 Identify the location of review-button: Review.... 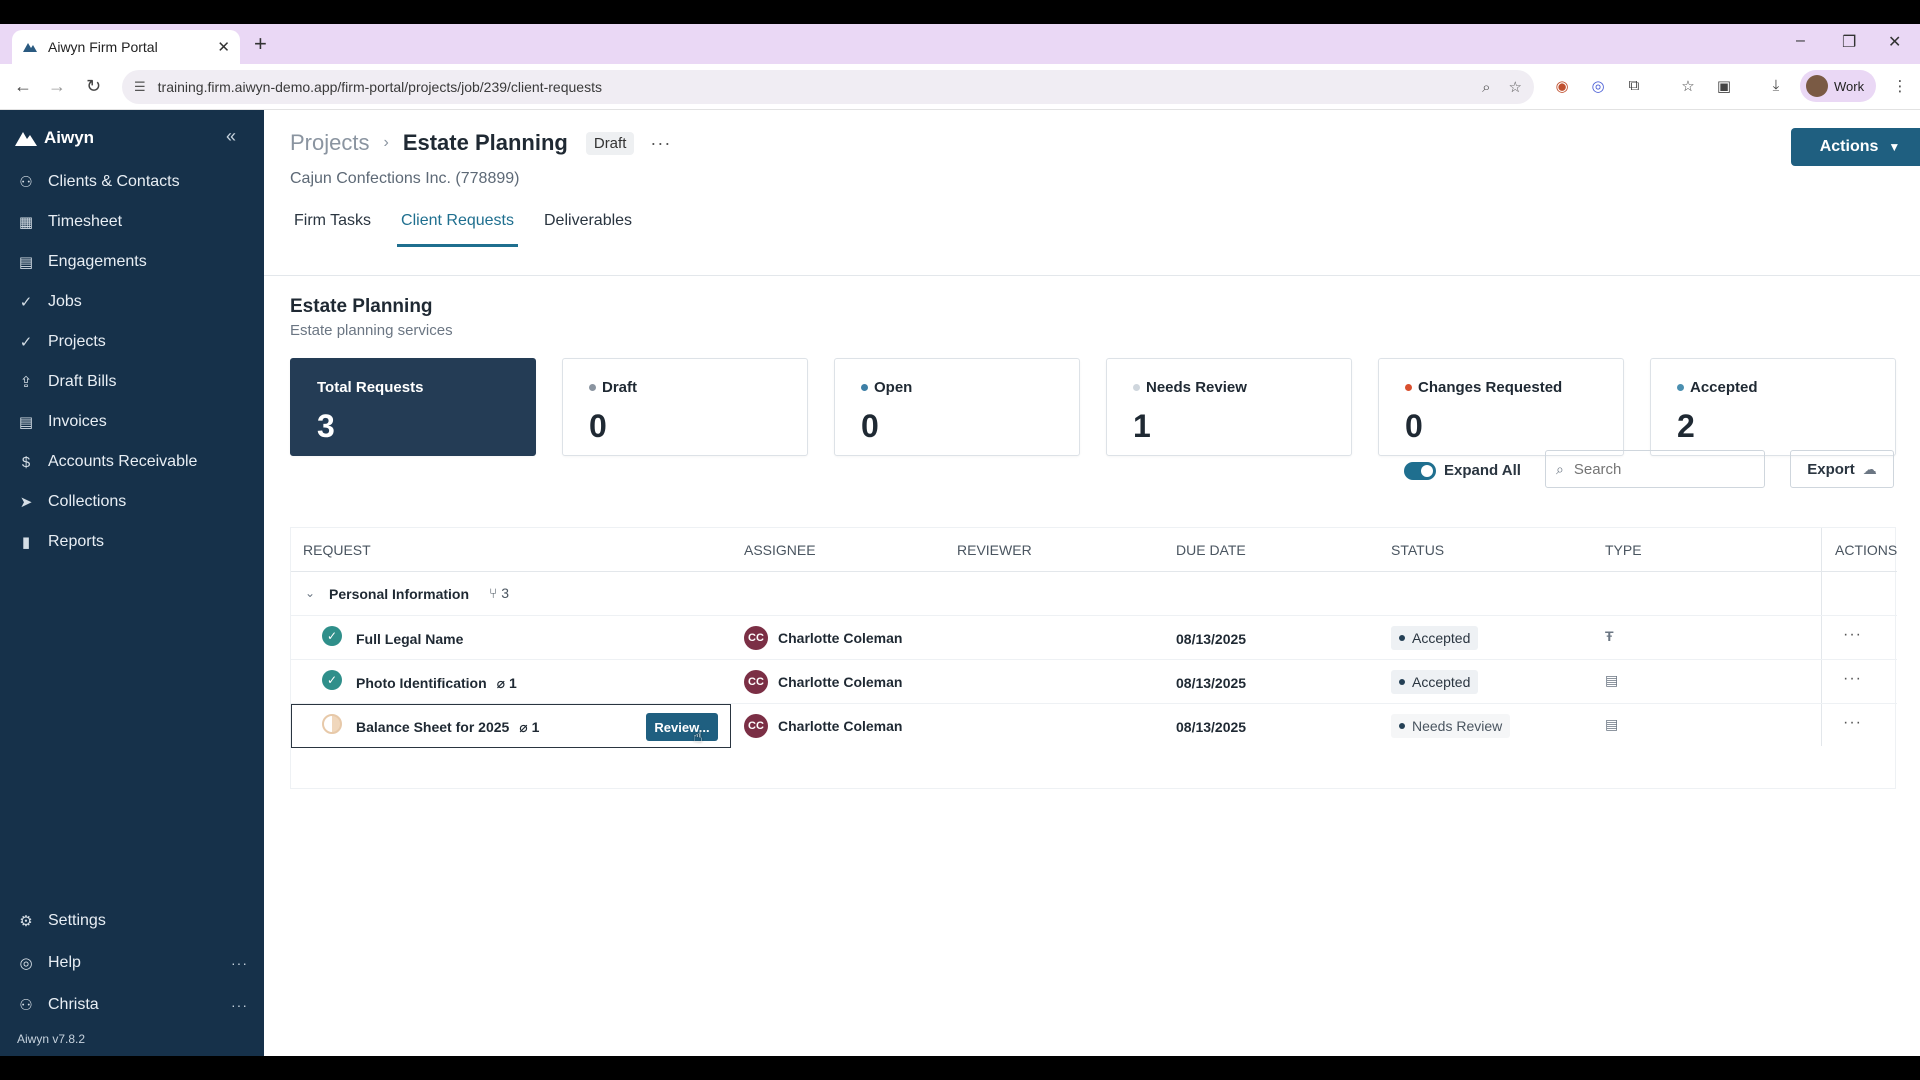
(682, 727).